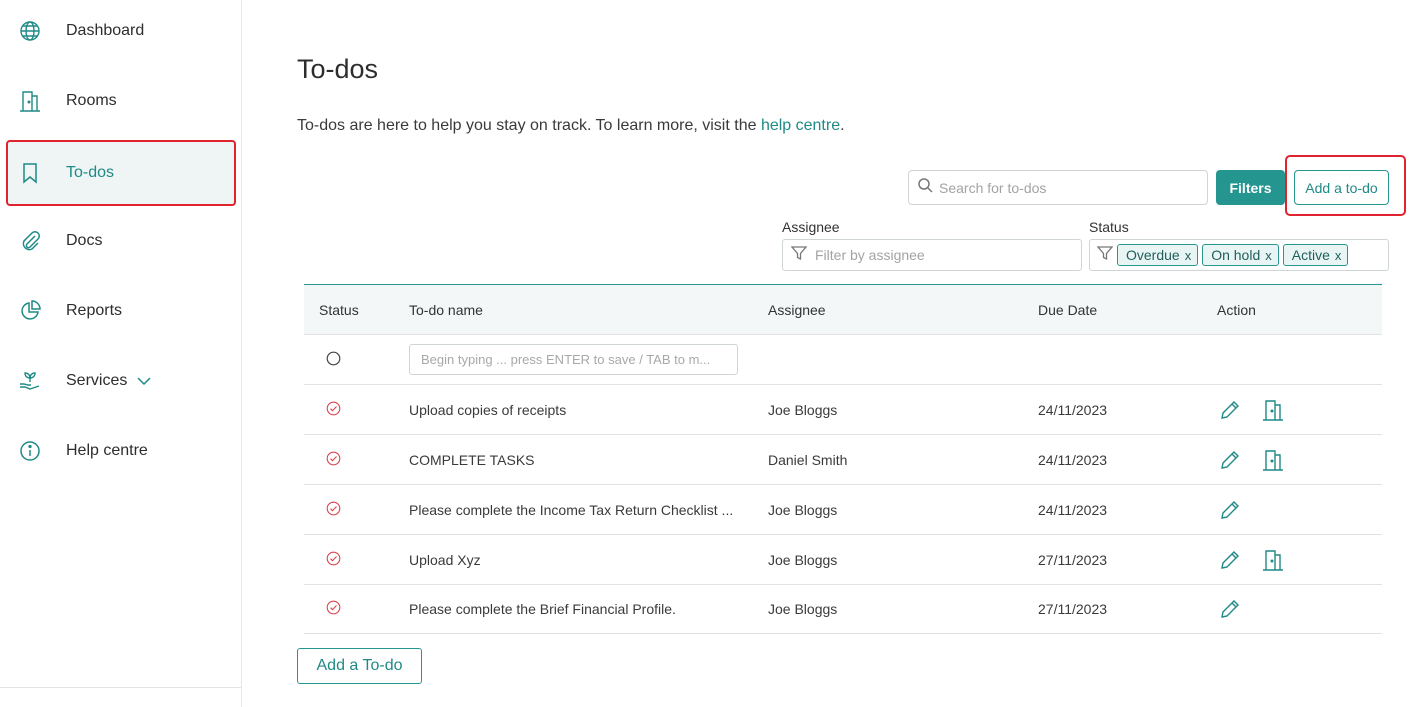  I want to click on table-row: Upload Xyz Joe Bloggs 27/11/2023, so click(843, 559).